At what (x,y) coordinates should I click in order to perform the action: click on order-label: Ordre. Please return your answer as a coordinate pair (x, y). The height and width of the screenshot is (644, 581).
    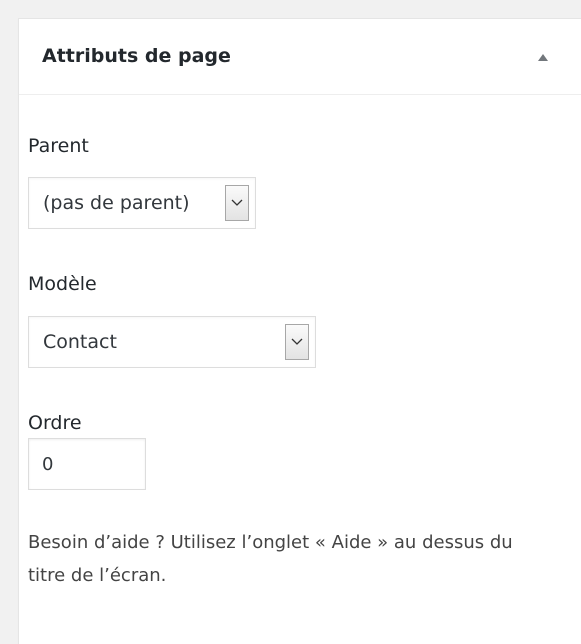
    Looking at the image, I should click on (55, 423).